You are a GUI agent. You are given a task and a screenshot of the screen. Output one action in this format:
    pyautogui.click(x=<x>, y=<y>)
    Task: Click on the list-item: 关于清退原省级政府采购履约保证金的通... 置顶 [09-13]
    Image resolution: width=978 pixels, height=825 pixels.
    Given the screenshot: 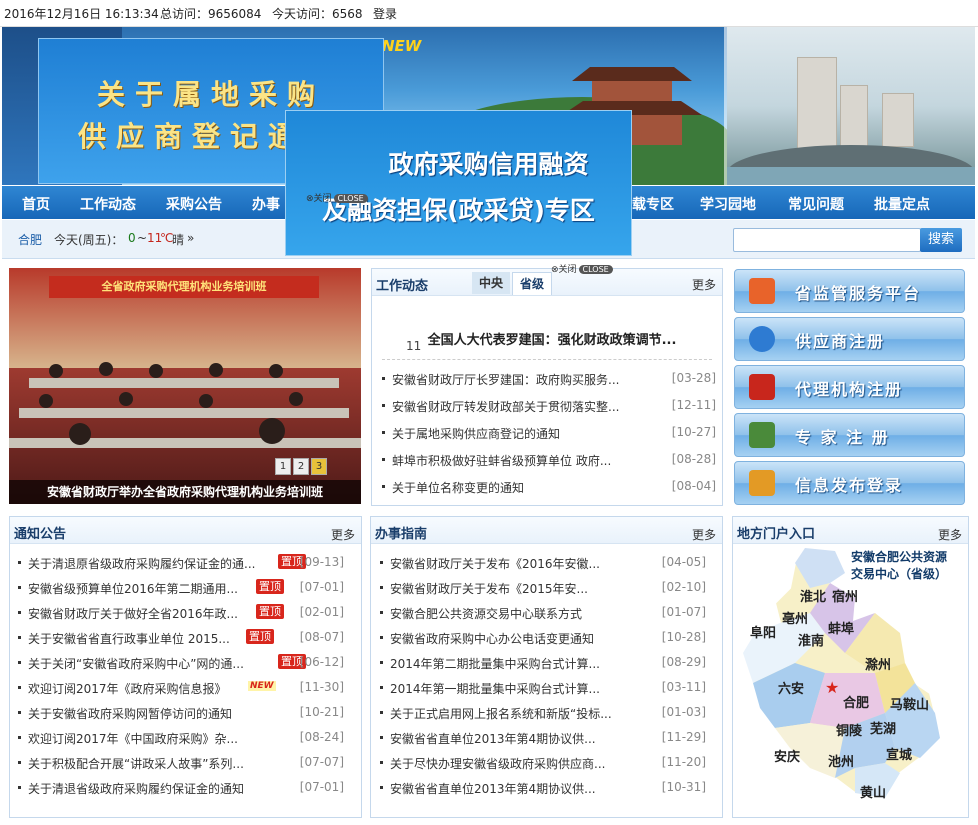 What is the action you would take?
    pyautogui.click(x=180, y=566)
    